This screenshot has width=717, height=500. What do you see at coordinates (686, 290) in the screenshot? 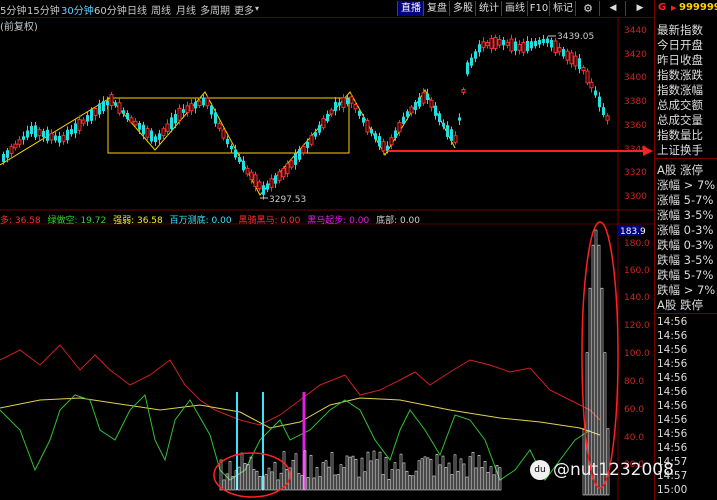
I see `stat-down-7: 跌幅 > 7%` at bounding box center [686, 290].